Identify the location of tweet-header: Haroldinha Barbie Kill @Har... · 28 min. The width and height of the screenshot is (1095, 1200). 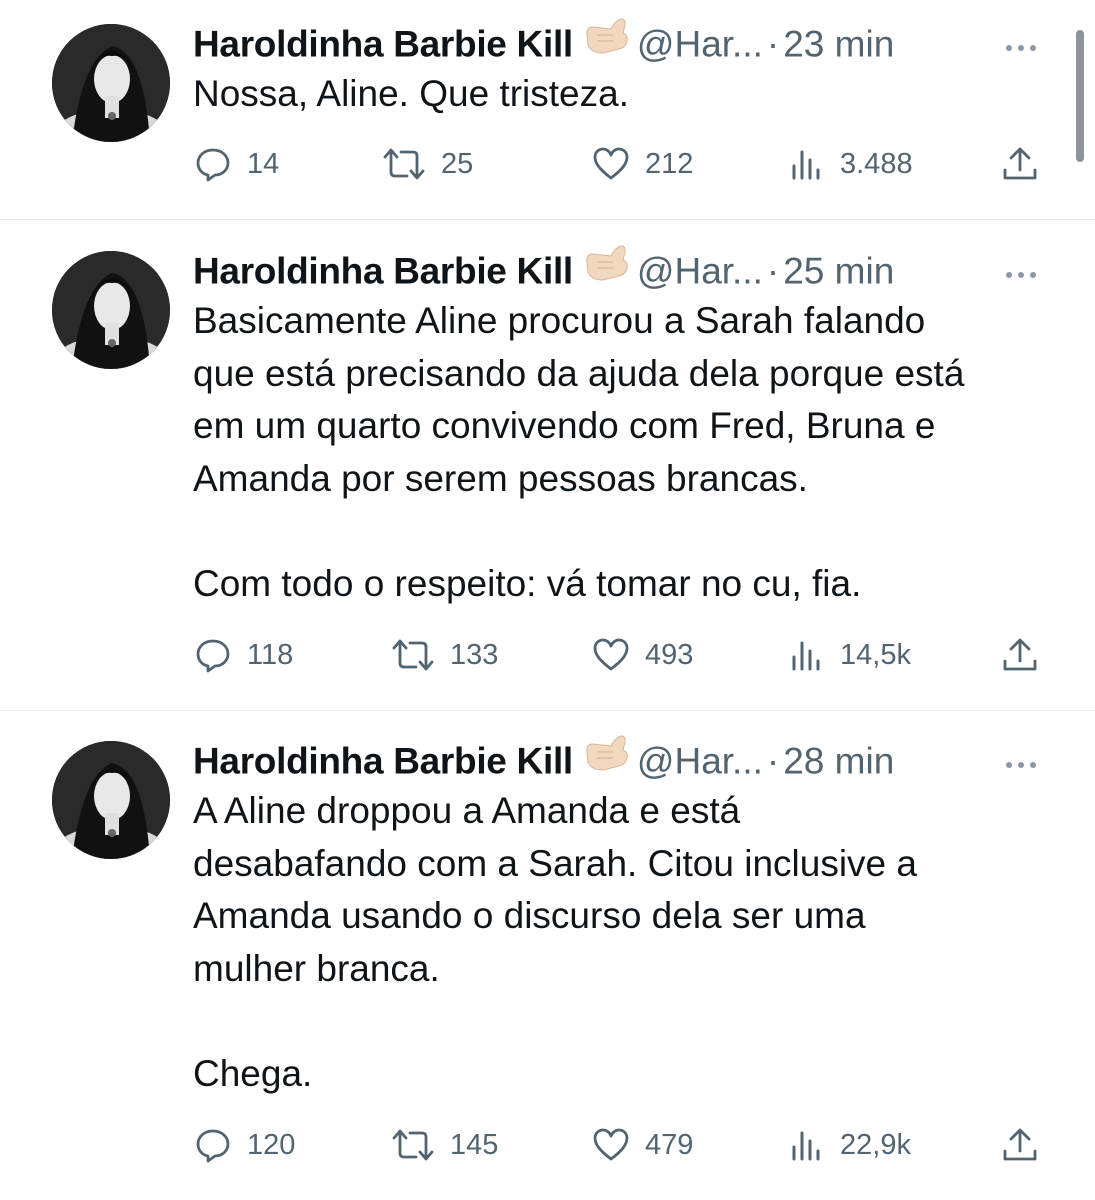
(623, 760).